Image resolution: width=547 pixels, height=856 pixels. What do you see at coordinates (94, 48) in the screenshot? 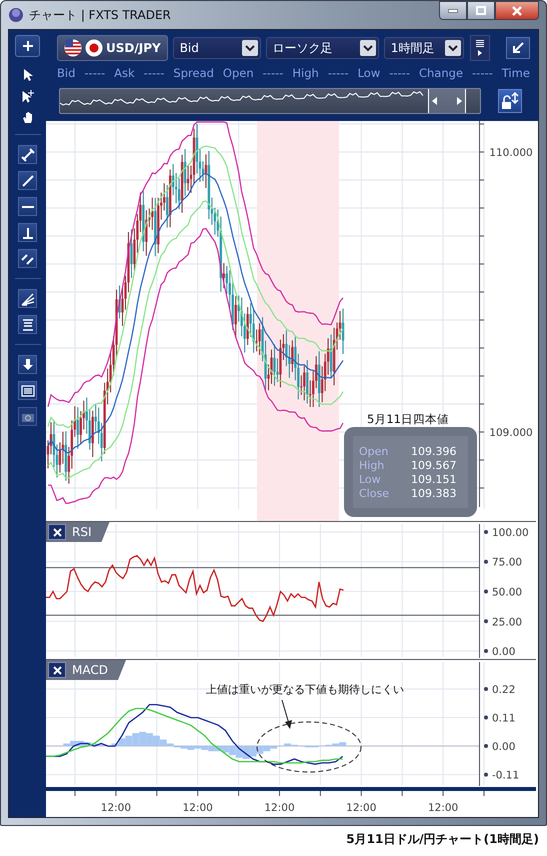
I see `japan-flag-icon` at bounding box center [94, 48].